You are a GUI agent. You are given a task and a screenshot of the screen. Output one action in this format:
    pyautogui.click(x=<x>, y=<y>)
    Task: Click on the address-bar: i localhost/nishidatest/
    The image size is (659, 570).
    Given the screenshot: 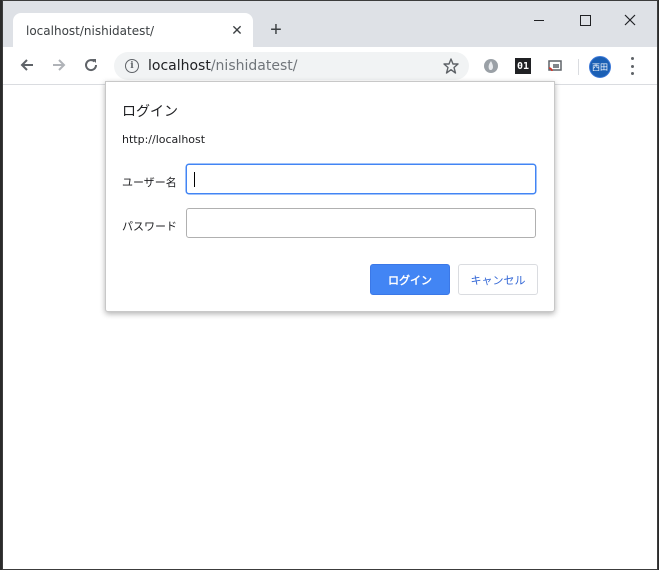 What is the action you would take?
    pyautogui.click(x=291, y=66)
    